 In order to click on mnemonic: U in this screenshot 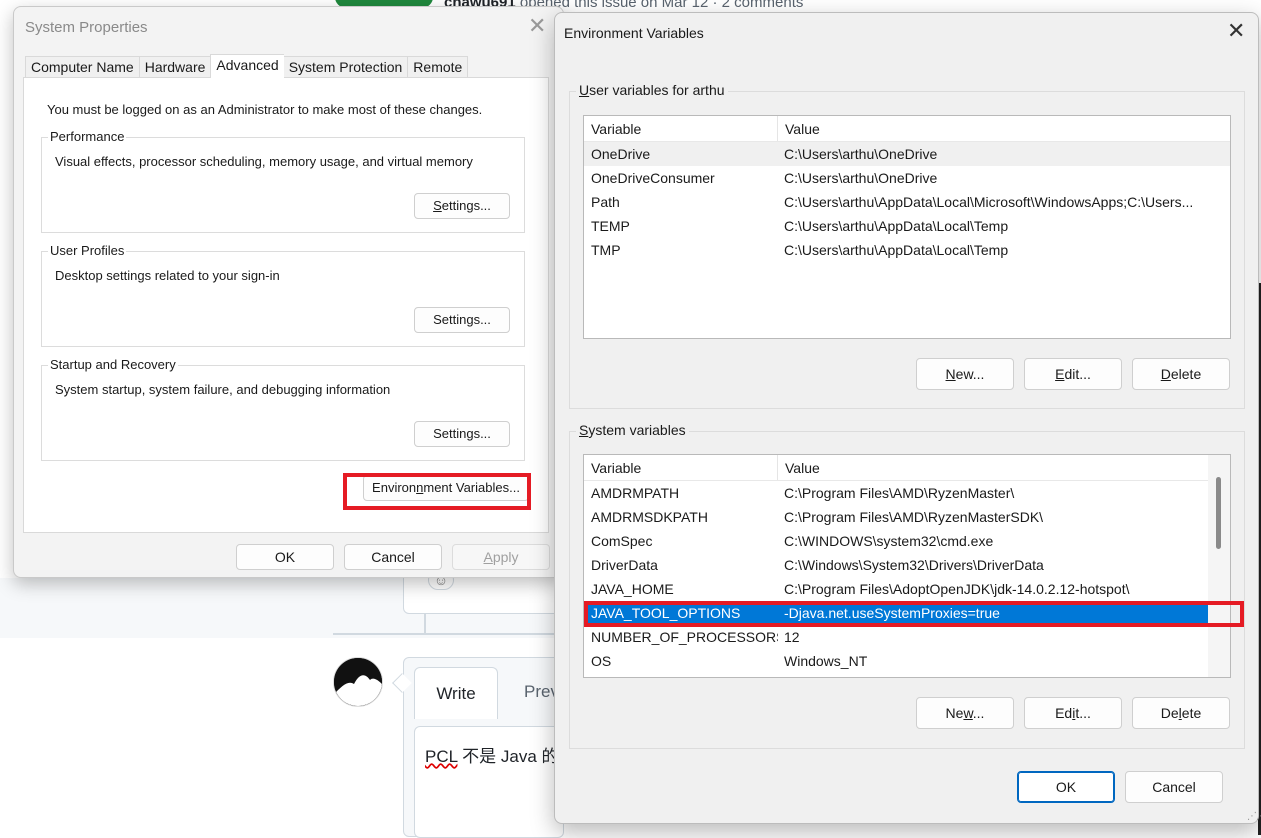, I will do `click(584, 90)`.